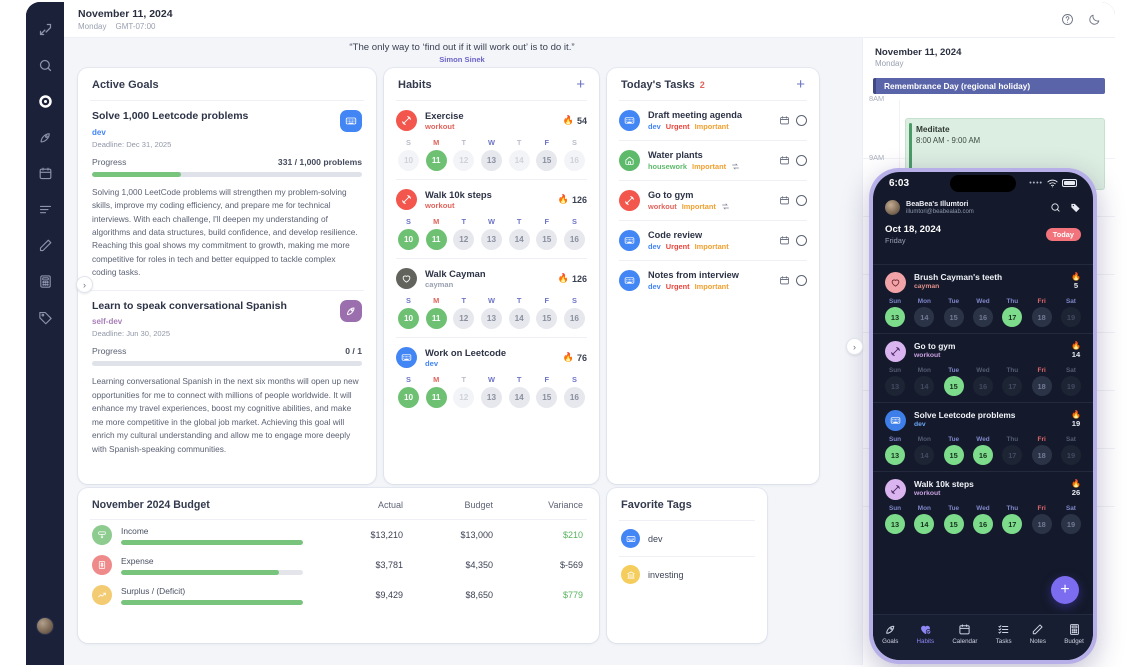 The width and height of the screenshot is (1141, 667). Describe the element at coordinates (1074, 634) in the screenshot. I see `phone-nav-budget: Budget` at that location.